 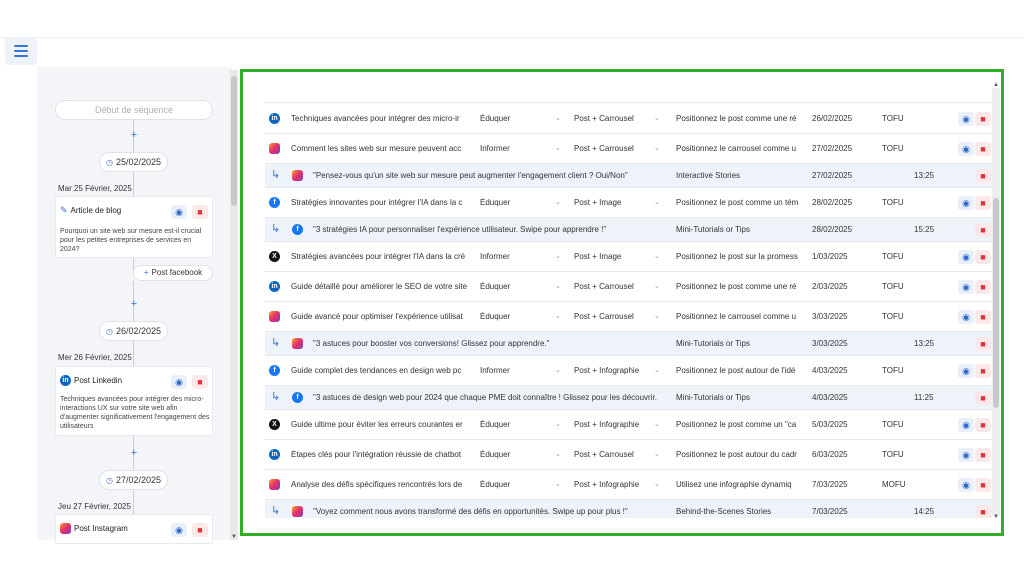 What do you see at coordinates (737, 424) in the screenshot?
I see `angle-field: Positionnez le post comme un "ca` at bounding box center [737, 424].